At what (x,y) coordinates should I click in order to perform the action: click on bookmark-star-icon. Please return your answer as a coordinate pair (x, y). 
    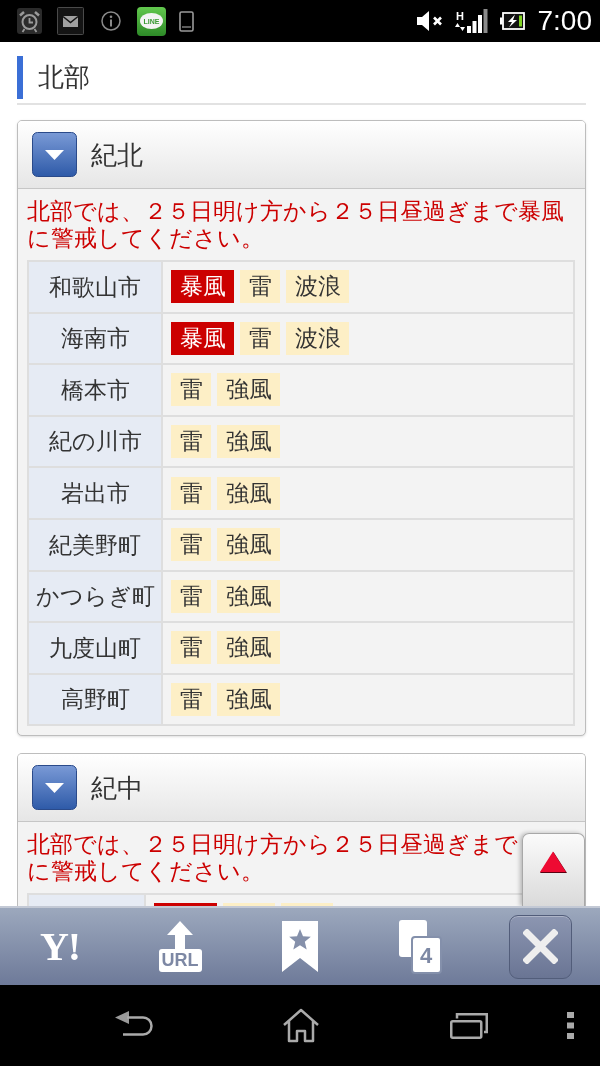
    Looking at the image, I should click on (300, 946).